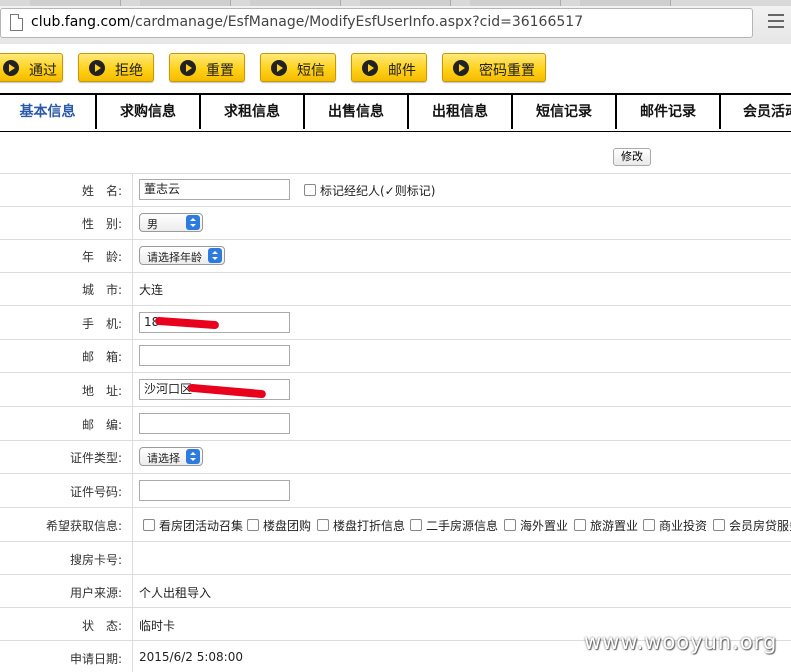 The height and width of the screenshot is (672, 791). I want to click on tab-rental-info: 出租信息, so click(461, 112).